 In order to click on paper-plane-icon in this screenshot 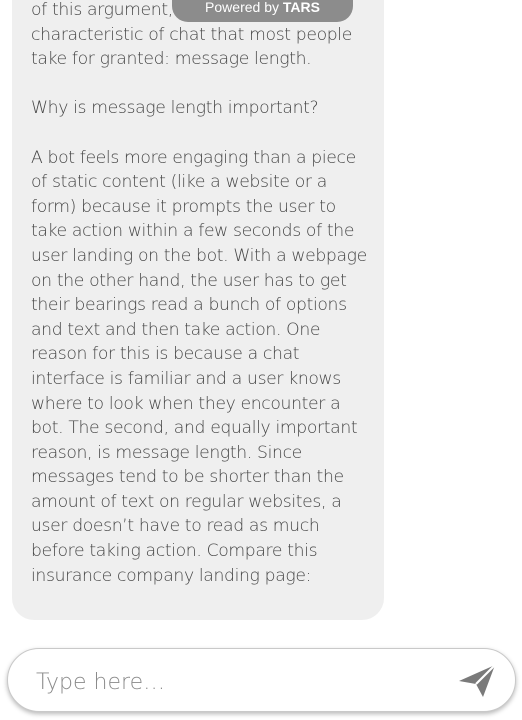, I will do `click(477, 680)`.